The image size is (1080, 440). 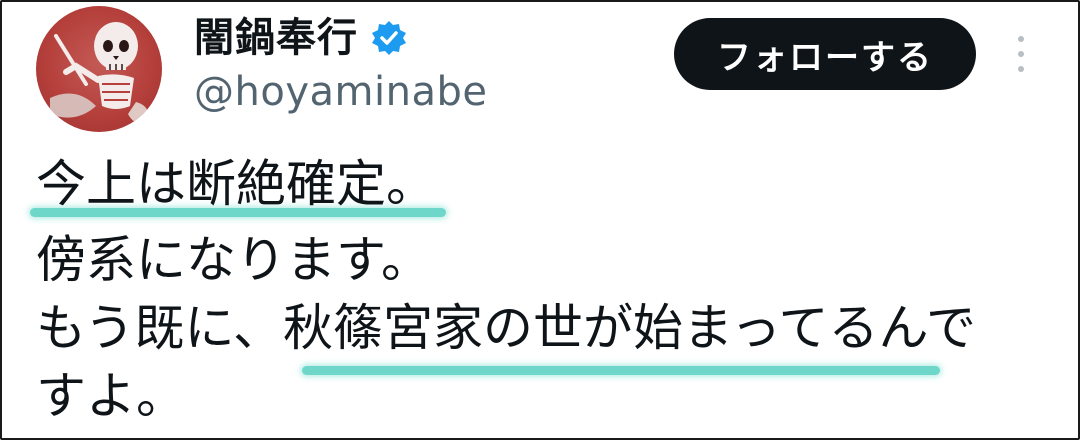 What do you see at coordinates (236, 184) in the screenshot?
I see `tweet-text-line: 今上は断絶確定。` at bounding box center [236, 184].